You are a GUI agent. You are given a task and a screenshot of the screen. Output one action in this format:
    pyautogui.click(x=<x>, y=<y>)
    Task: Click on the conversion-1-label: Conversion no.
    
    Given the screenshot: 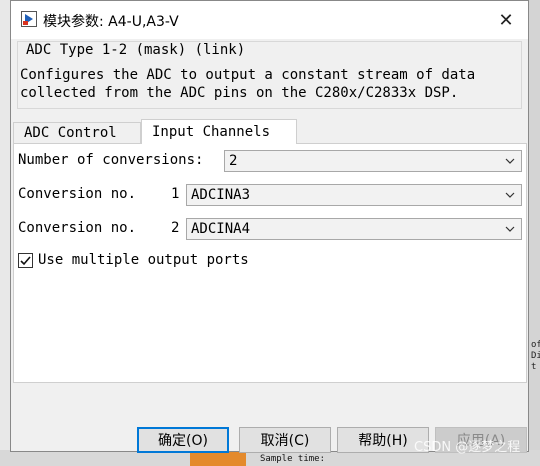 What is the action you would take?
    pyautogui.click(x=77, y=194)
    